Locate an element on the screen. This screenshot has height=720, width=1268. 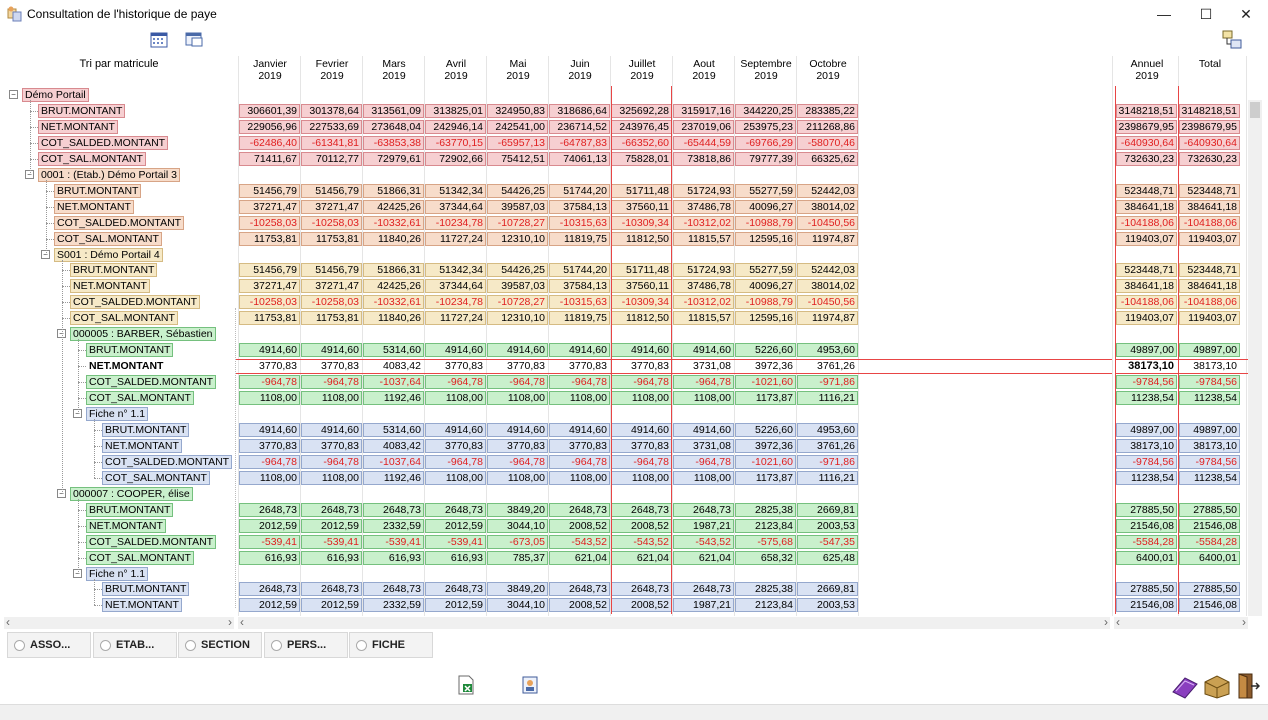
total-cell: 732630,23 is located at coordinates (1146, 159).